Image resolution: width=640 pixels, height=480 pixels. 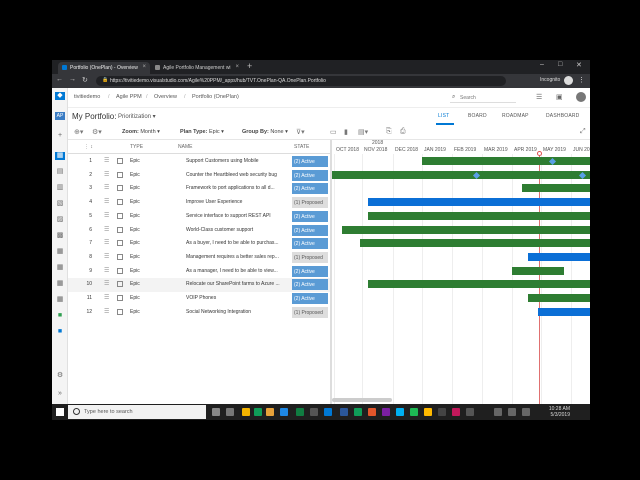 I want to click on artifacts-icon: ▦, so click(x=60, y=252).